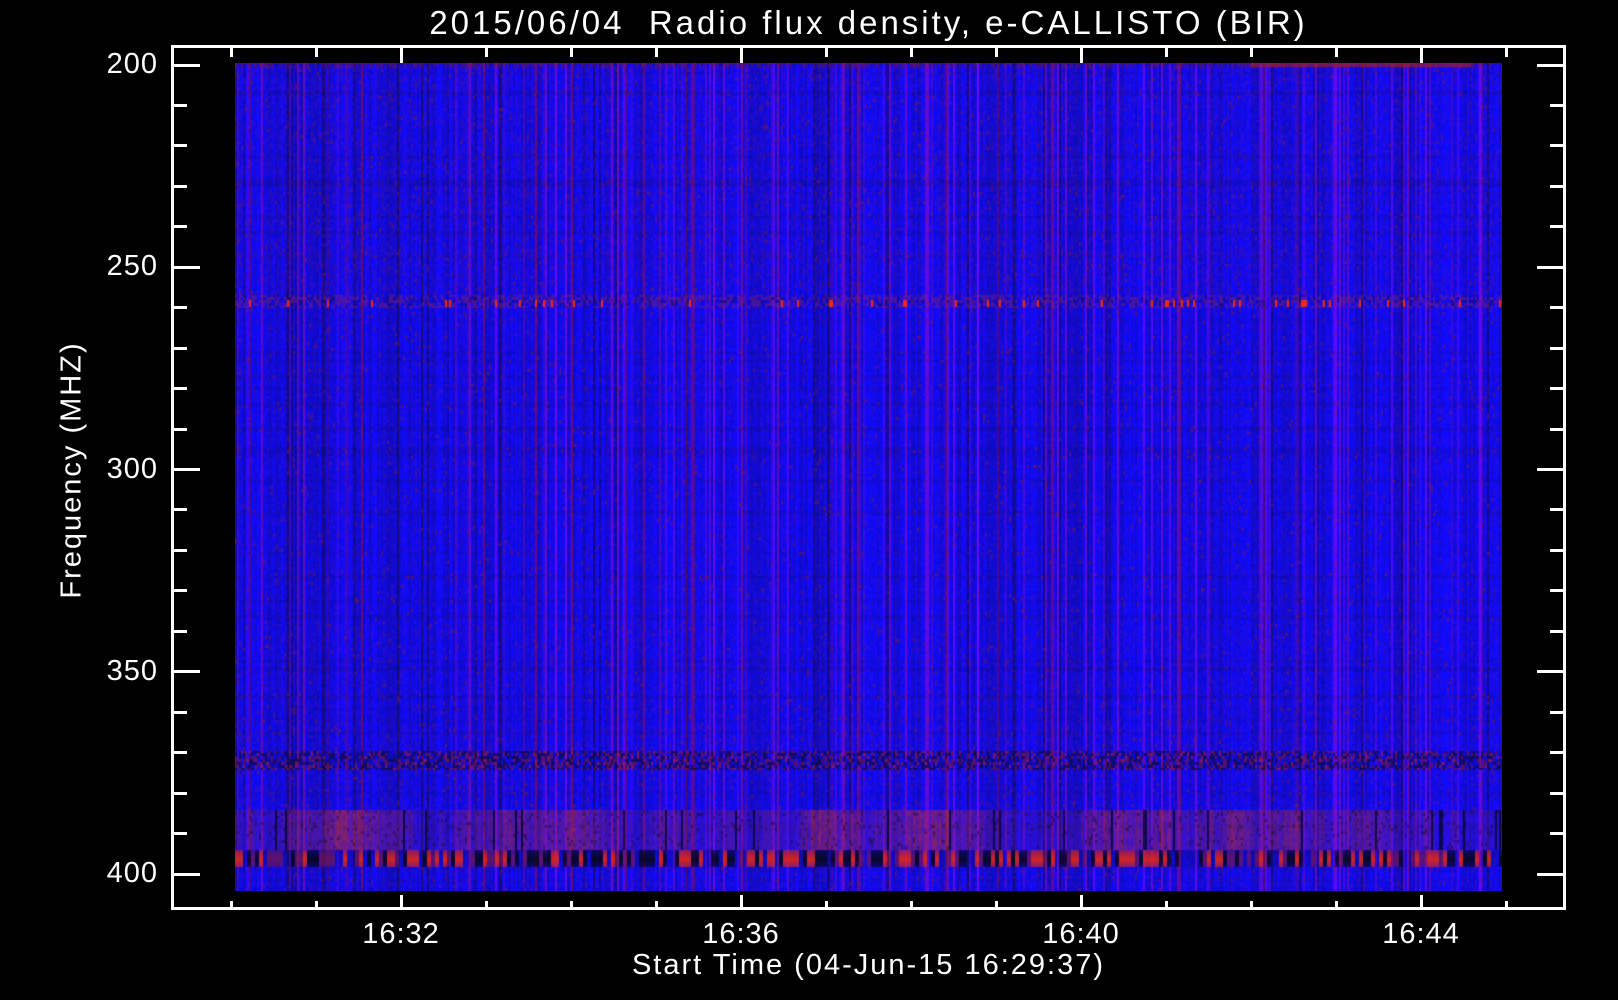 The width and height of the screenshot is (1618, 1000). I want to click on x-tick-label: 16:36, so click(741, 934).